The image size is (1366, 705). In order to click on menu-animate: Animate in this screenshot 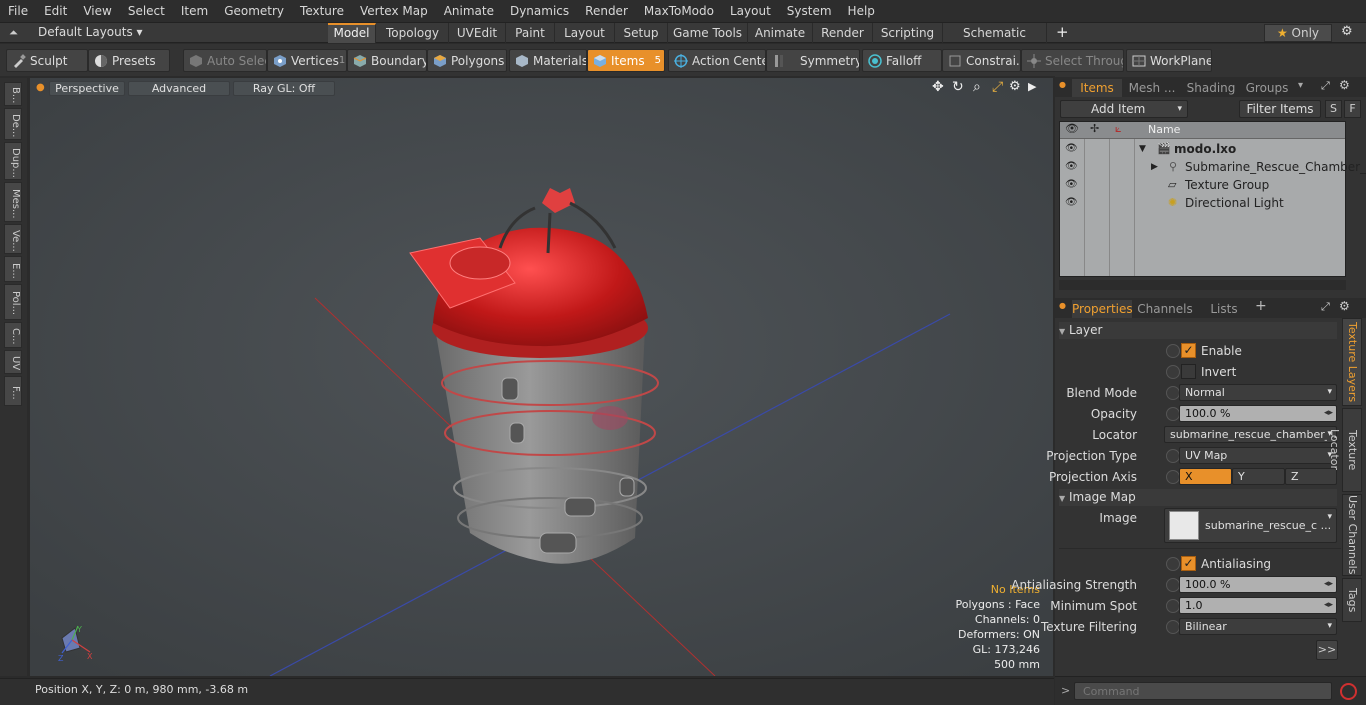, I will do `click(469, 11)`.